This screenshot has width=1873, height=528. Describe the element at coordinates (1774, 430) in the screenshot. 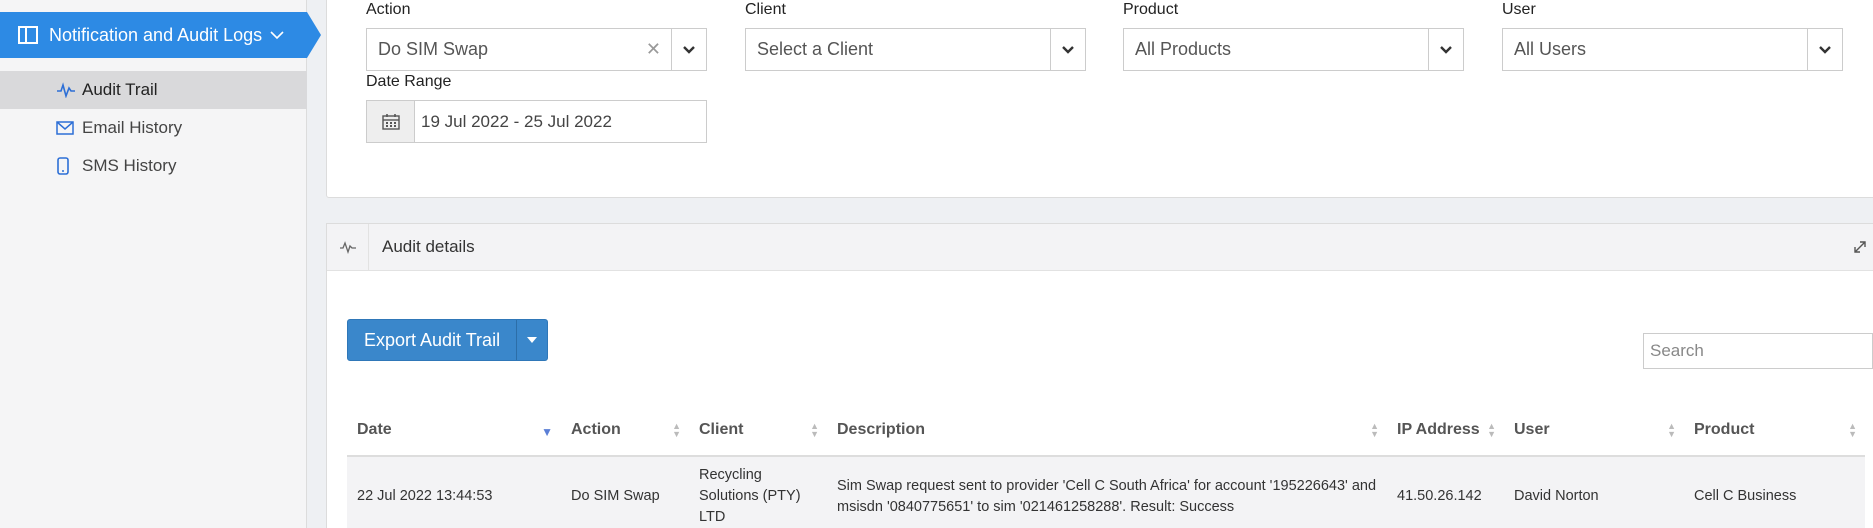

I see `column-header-product: Product ▲ ▼` at that location.